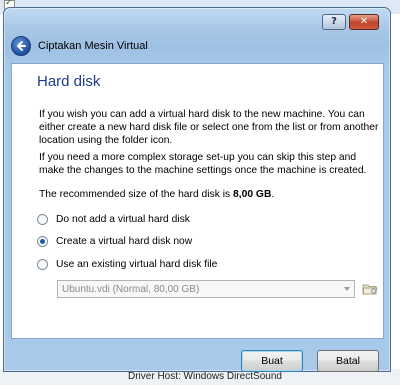 The width and height of the screenshot is (400, 385). Describe the element at coordinates (42, 241) in the screenshot. I see `radio-create-disk` at that location.